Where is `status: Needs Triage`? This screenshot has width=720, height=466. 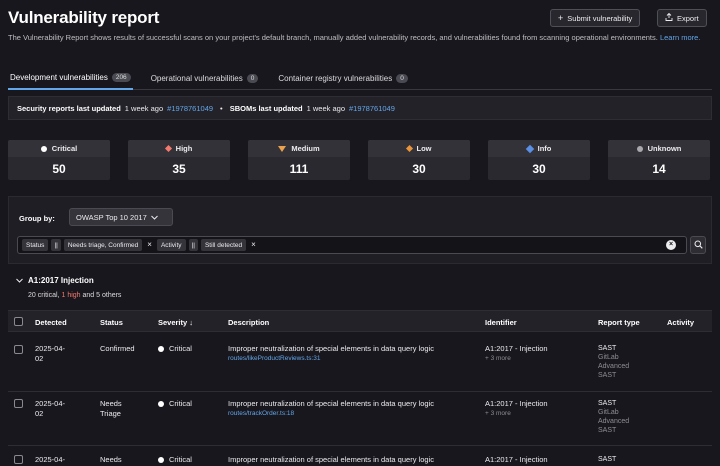 status: Needs Triage is located at coordinates (111, 408).